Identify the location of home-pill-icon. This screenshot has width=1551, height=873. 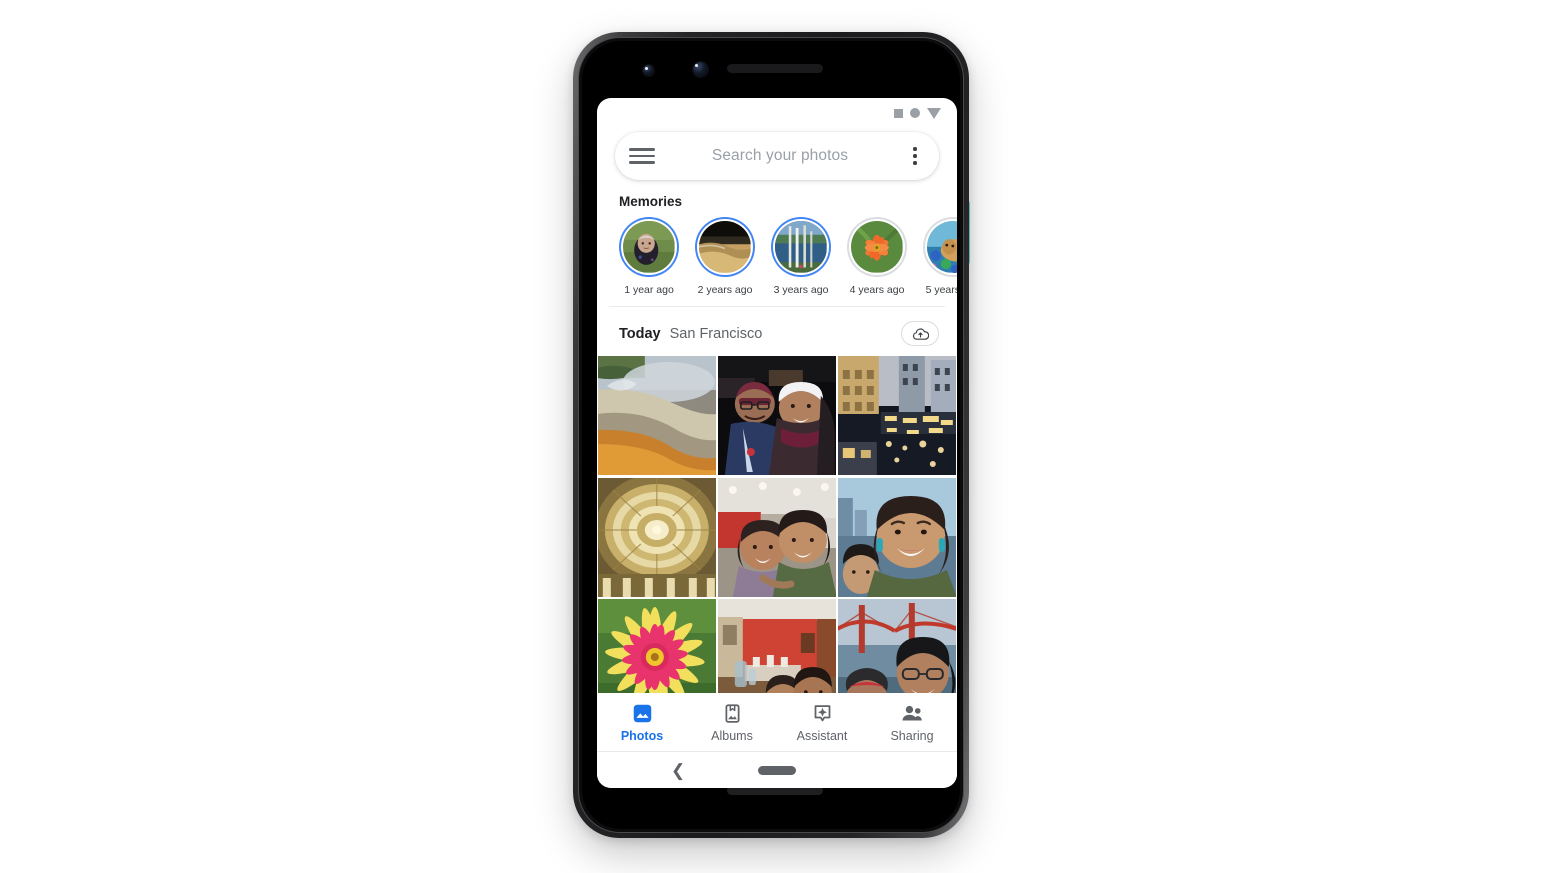
(777, 770).